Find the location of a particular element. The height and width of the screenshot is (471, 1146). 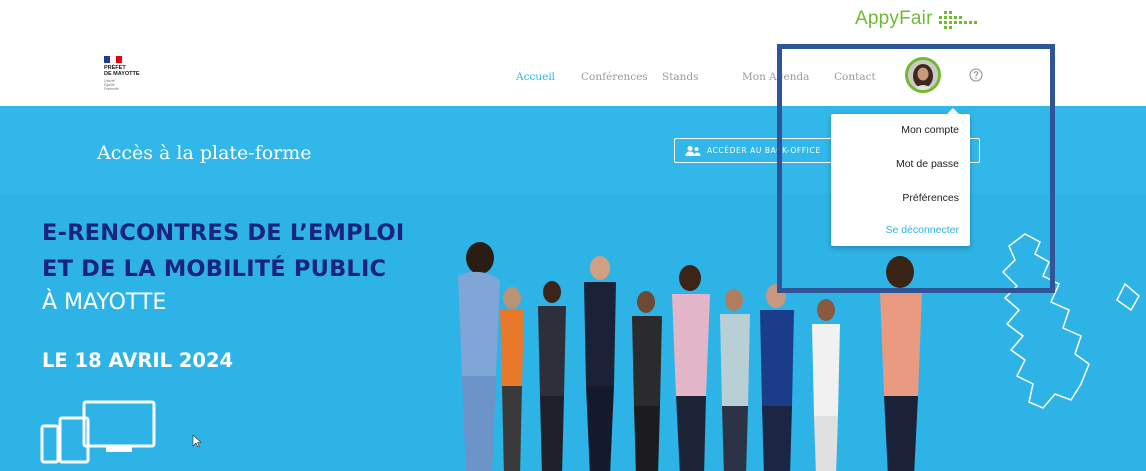

logo-title: PRÉFET DE MAYOTTE is located at coordinates (122, 71).